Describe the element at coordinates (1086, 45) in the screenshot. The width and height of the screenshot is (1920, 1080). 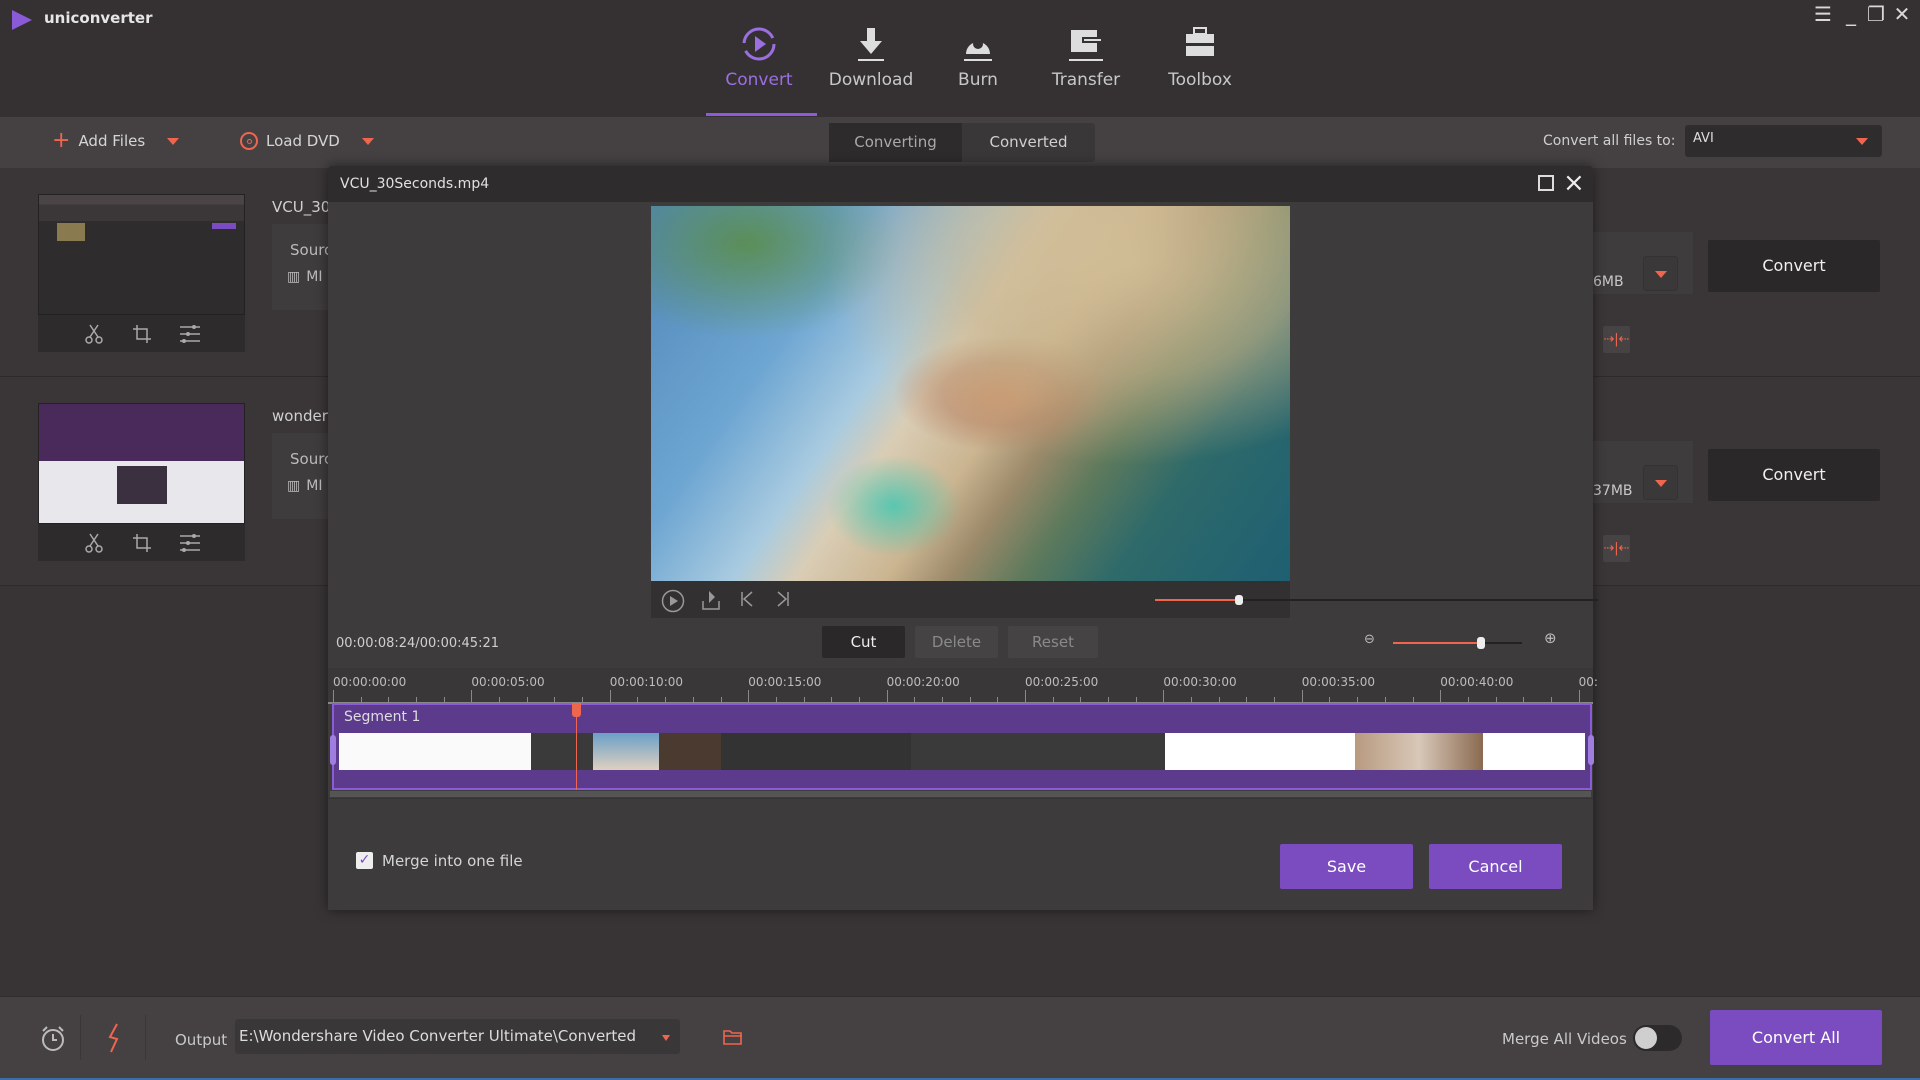
I see `transfer-icon` at that location.